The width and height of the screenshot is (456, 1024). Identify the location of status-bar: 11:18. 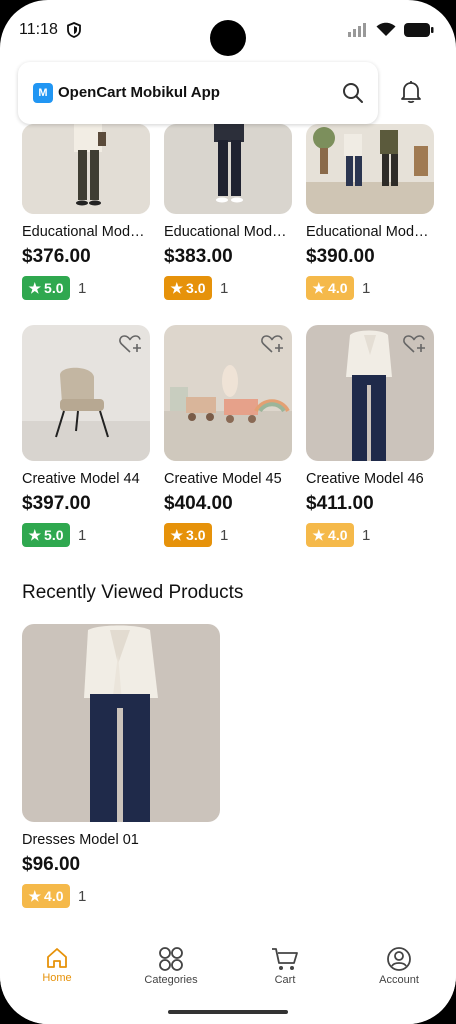
(228, 29).